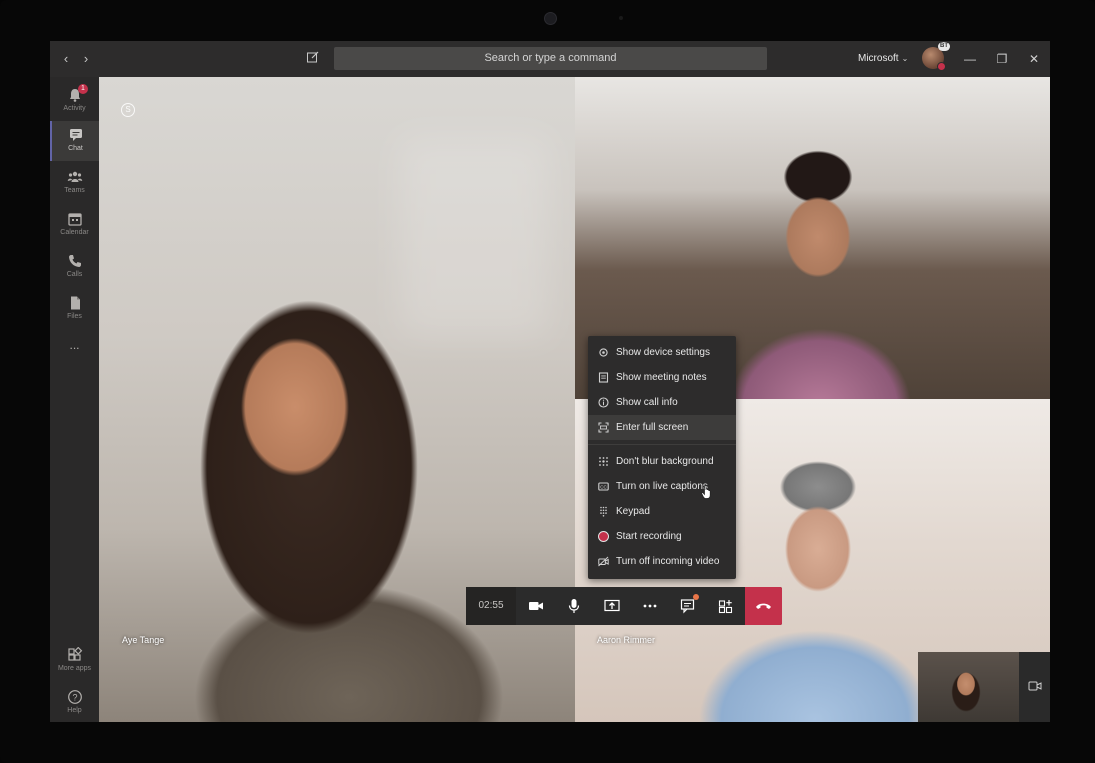  I want to click on menu-item-blur-background: Don't blur background, so click(662, 461).